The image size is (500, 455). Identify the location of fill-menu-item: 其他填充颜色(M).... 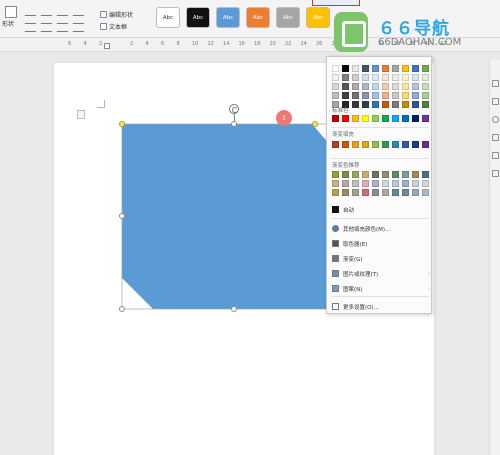
(381, 228).